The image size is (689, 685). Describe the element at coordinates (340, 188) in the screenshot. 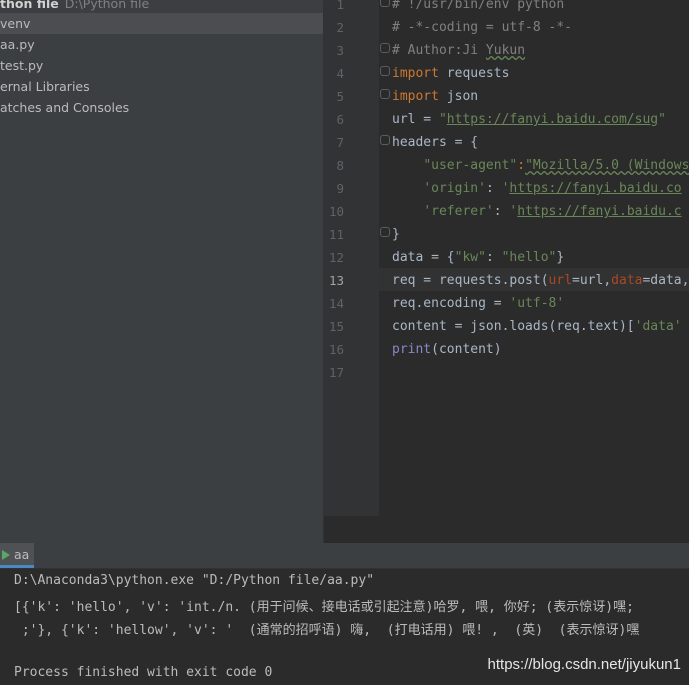

I see `line-number: 9` at that location.